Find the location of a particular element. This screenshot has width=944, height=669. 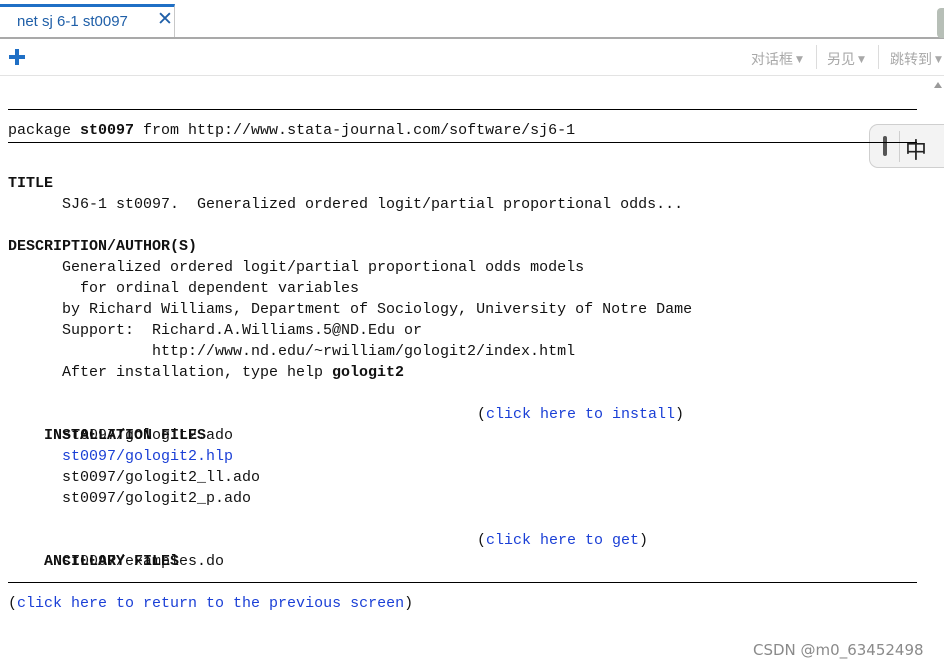

get-action: (click here to get) is located at coordinates (562, 540).